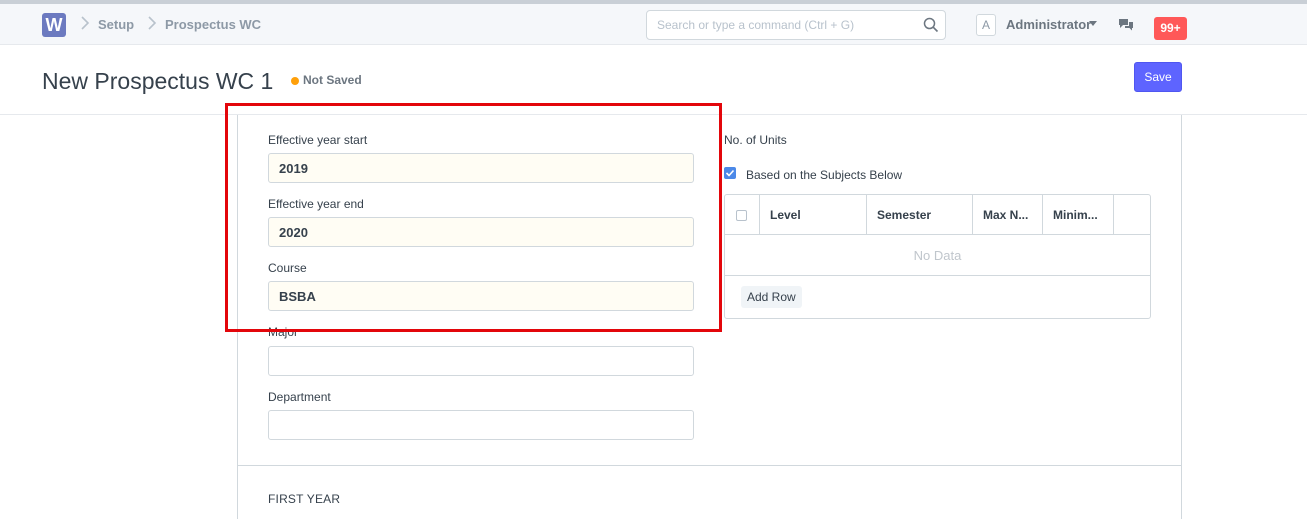 This screenshot has width=1307, height=519. I want to click on section-divider, so click(709, 465).